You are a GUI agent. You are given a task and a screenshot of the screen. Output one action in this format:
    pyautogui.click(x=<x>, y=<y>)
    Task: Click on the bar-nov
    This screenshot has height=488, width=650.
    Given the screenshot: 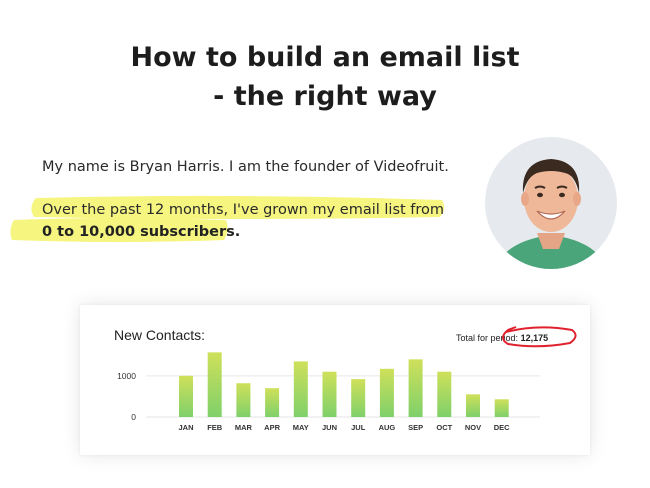 What is the action you would take?
    pyautogui.click(x=473, y=405)
    